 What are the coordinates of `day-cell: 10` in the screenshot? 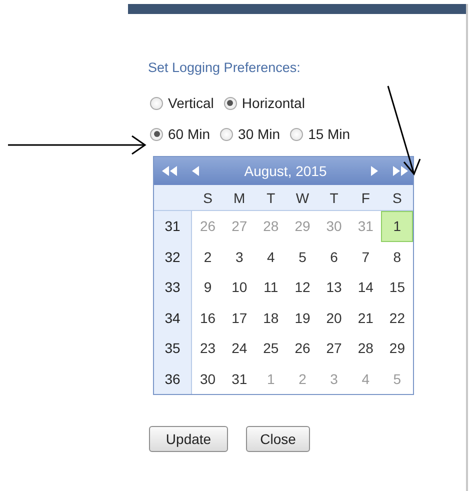 It's located at (240, 287).